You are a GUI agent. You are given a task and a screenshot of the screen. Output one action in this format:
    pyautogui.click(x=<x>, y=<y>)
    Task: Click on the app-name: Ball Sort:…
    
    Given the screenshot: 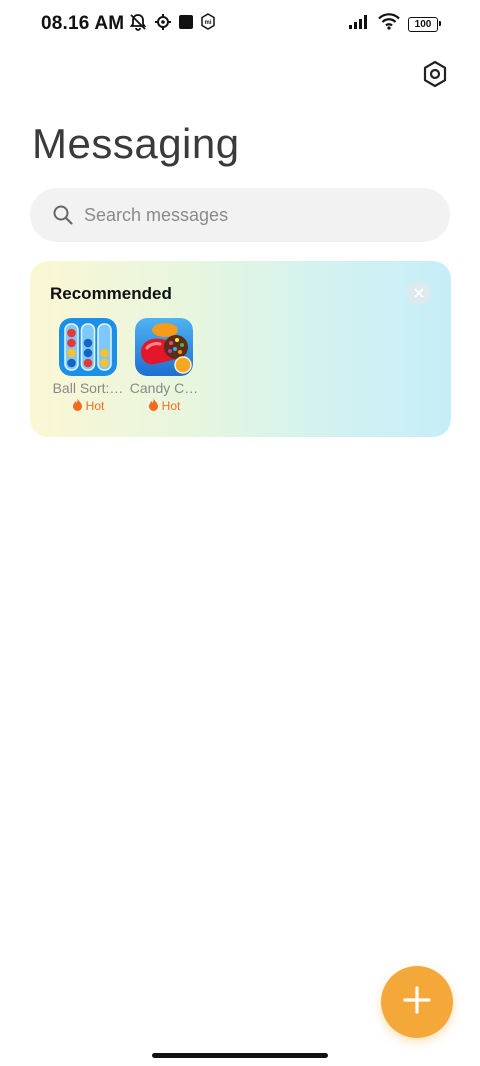 What is the action you would take?
    pyautogui.click(x=88, y=388)
    